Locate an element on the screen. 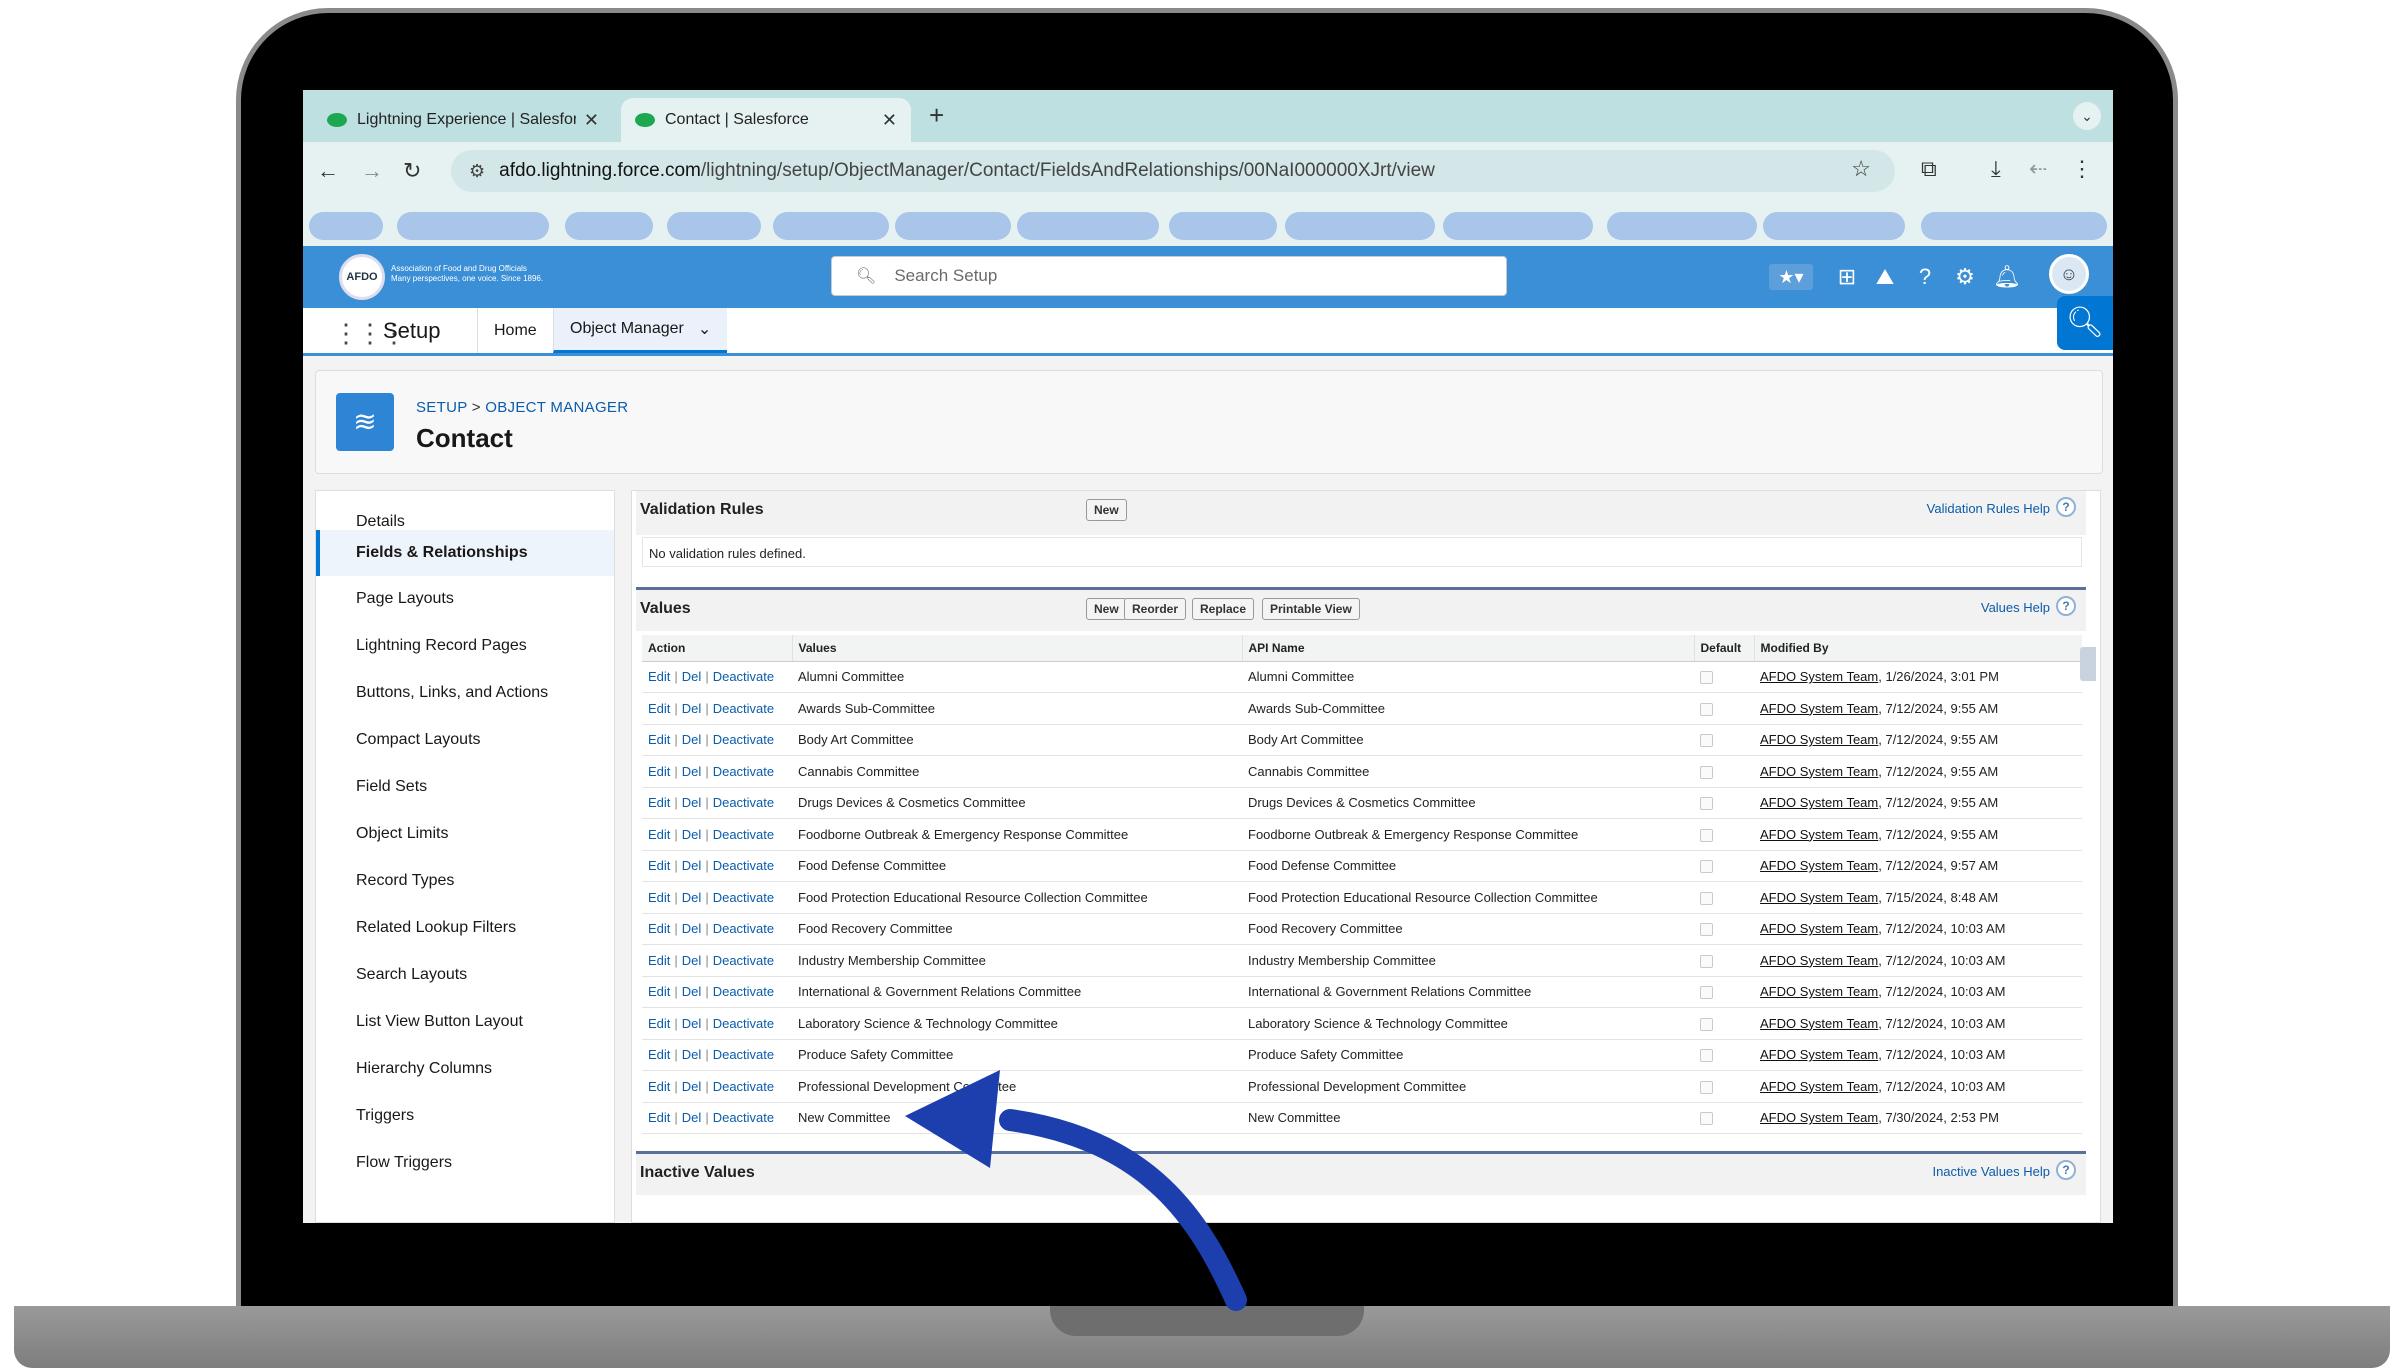 Image resolution: width=2390 pixels, height=1371 pixels. download-icon: ⤓ is located at coordinates (1996, 169).